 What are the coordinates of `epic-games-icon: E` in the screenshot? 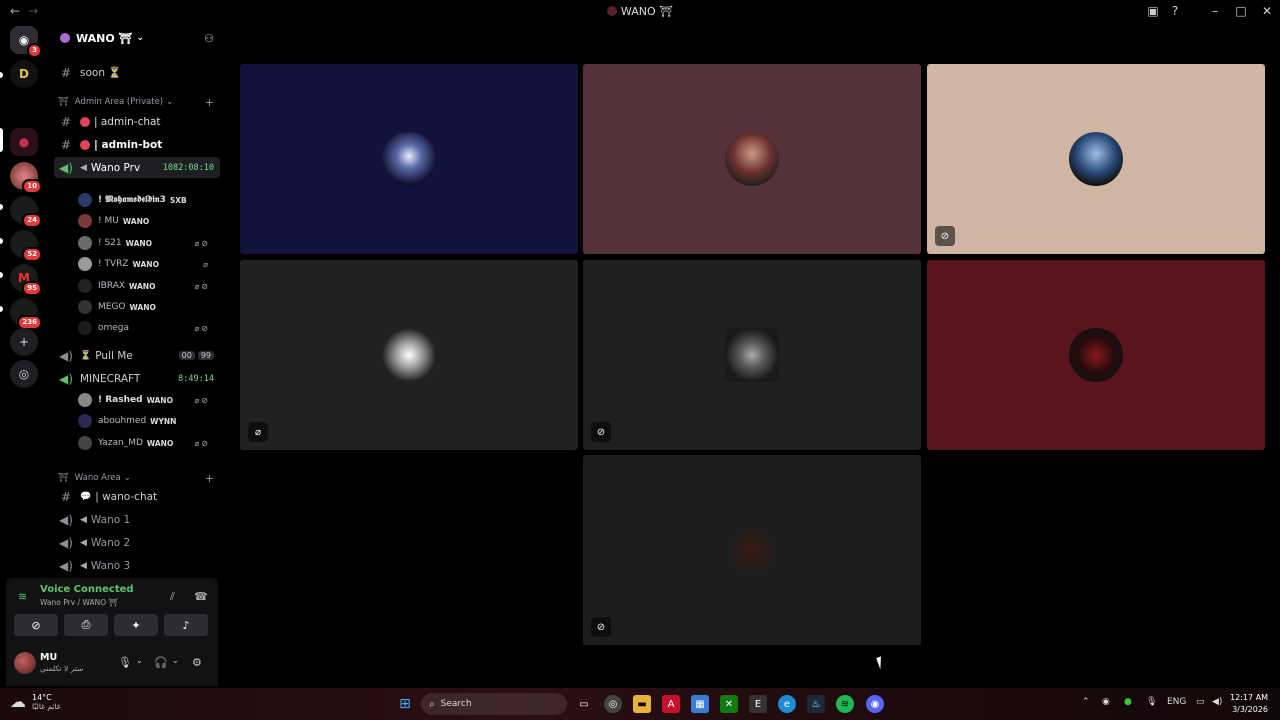 It's located at (758, 704).